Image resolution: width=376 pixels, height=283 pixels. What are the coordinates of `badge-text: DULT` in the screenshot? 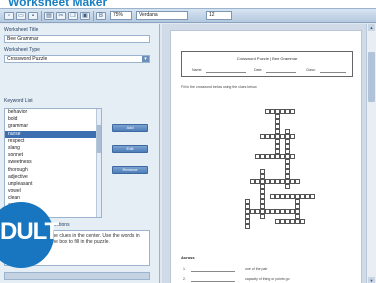 It's located at (29, 231).